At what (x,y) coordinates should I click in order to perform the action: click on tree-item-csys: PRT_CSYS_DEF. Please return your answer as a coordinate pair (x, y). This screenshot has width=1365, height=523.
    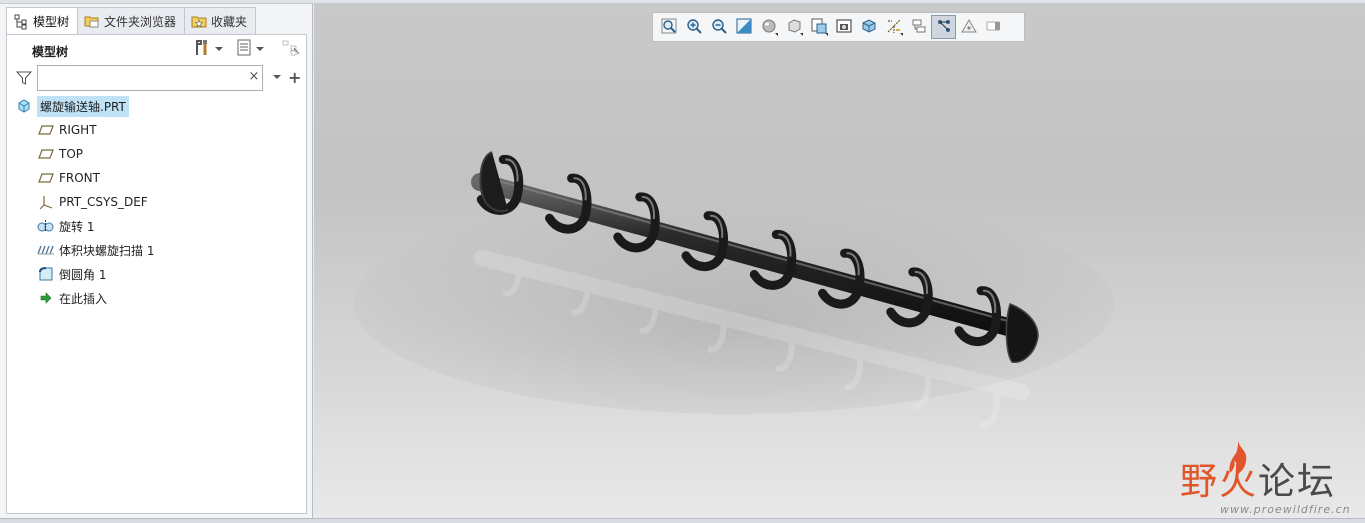
    Looking at the image, I should click on (92, 202).